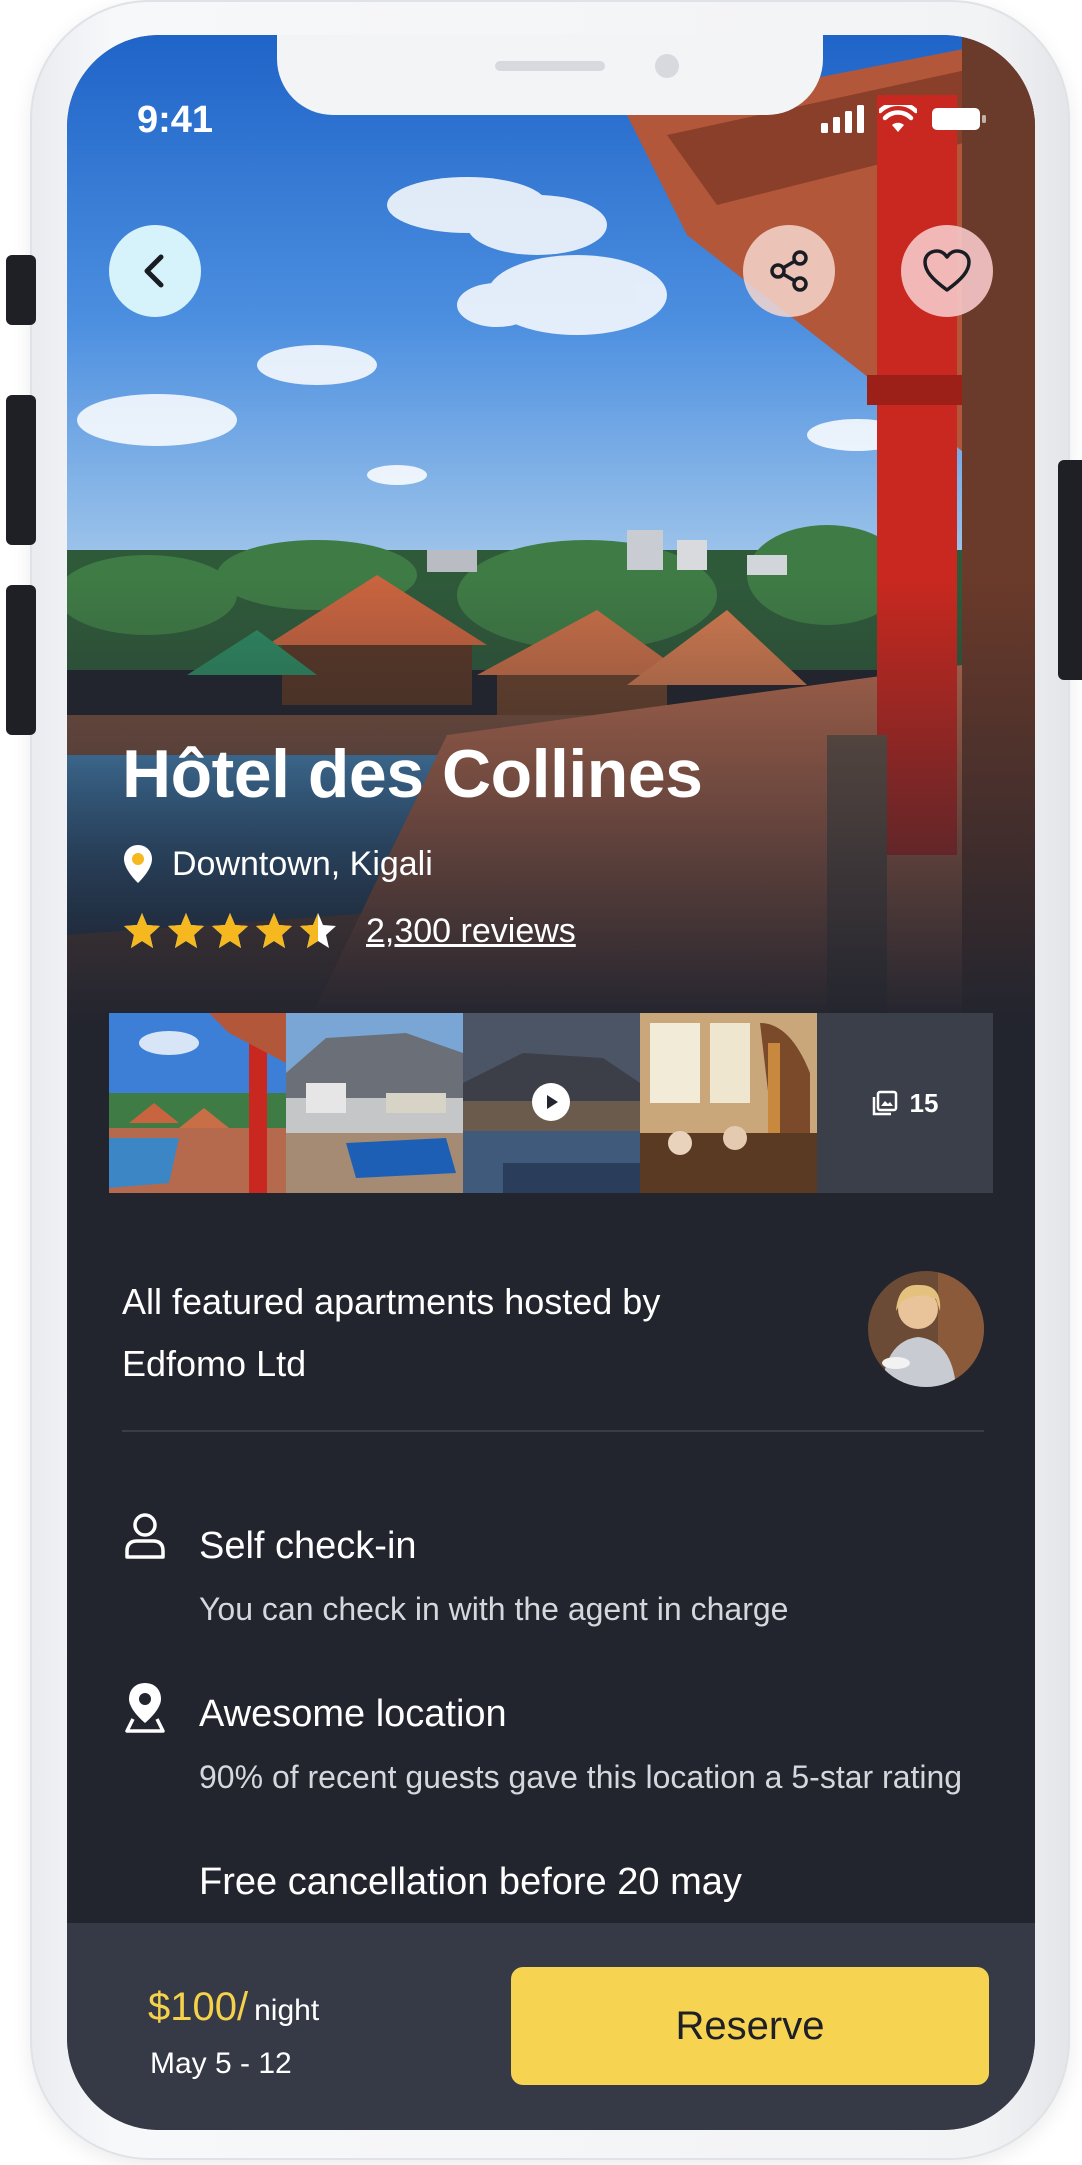  Describe the element at coordinates (308, 1546) in the screenshot. I see `feature-title-self-checkin: Self check-in` at that location.